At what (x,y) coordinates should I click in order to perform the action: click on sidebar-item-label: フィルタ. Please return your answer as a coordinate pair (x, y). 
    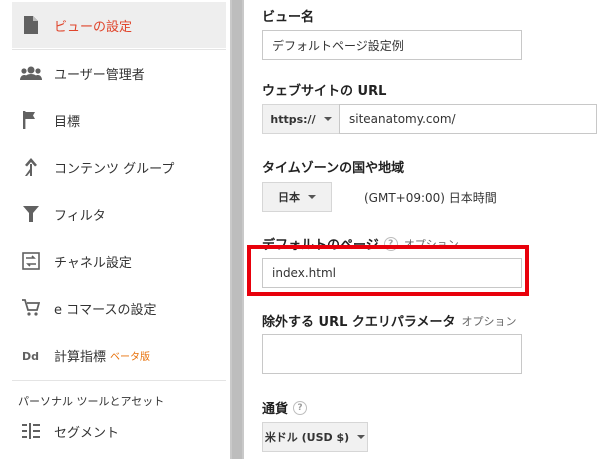
    Looking at the image, I should click on (80, 216).